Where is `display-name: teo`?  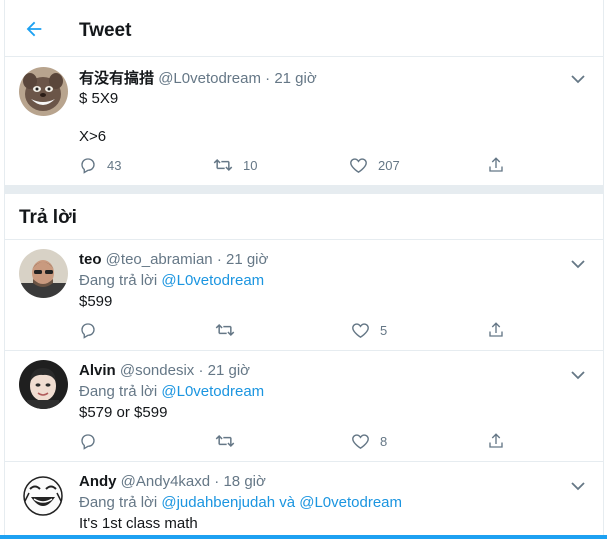 display-name: teo is located at coordinates (90, 259).